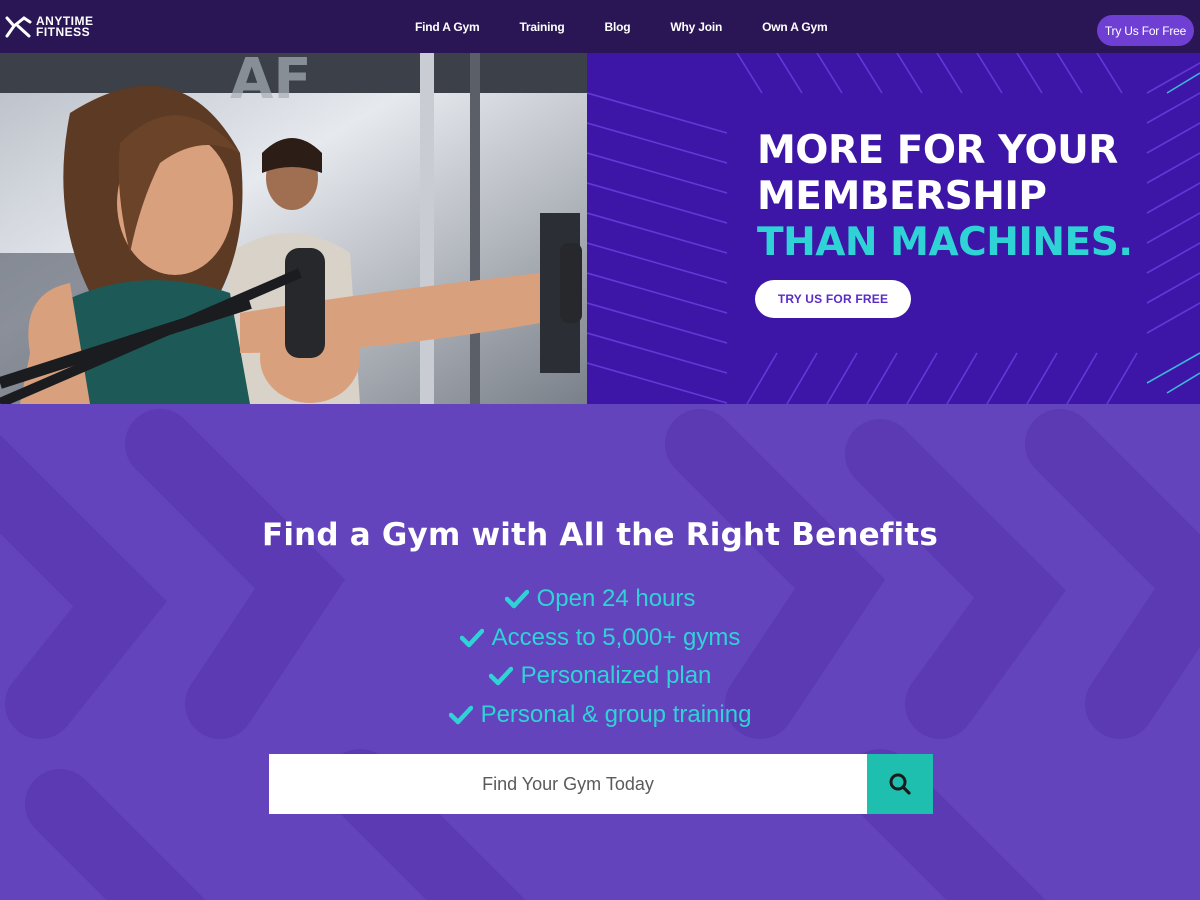 Image resolution: width=1200 pixels, height=900 pixels. What do you see at coordinates (945, 242) in the screenshot?
I see `hero-headline-line-3: THAN MACHINES.` at bounding box center [945, 242].